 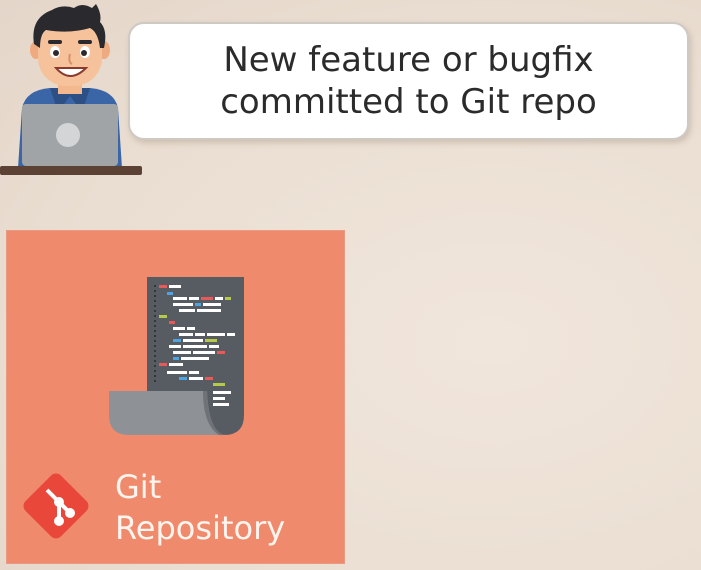 I want to click on speech-bubble-line-1: New feature or bugfix, so click(x=408, y=60).